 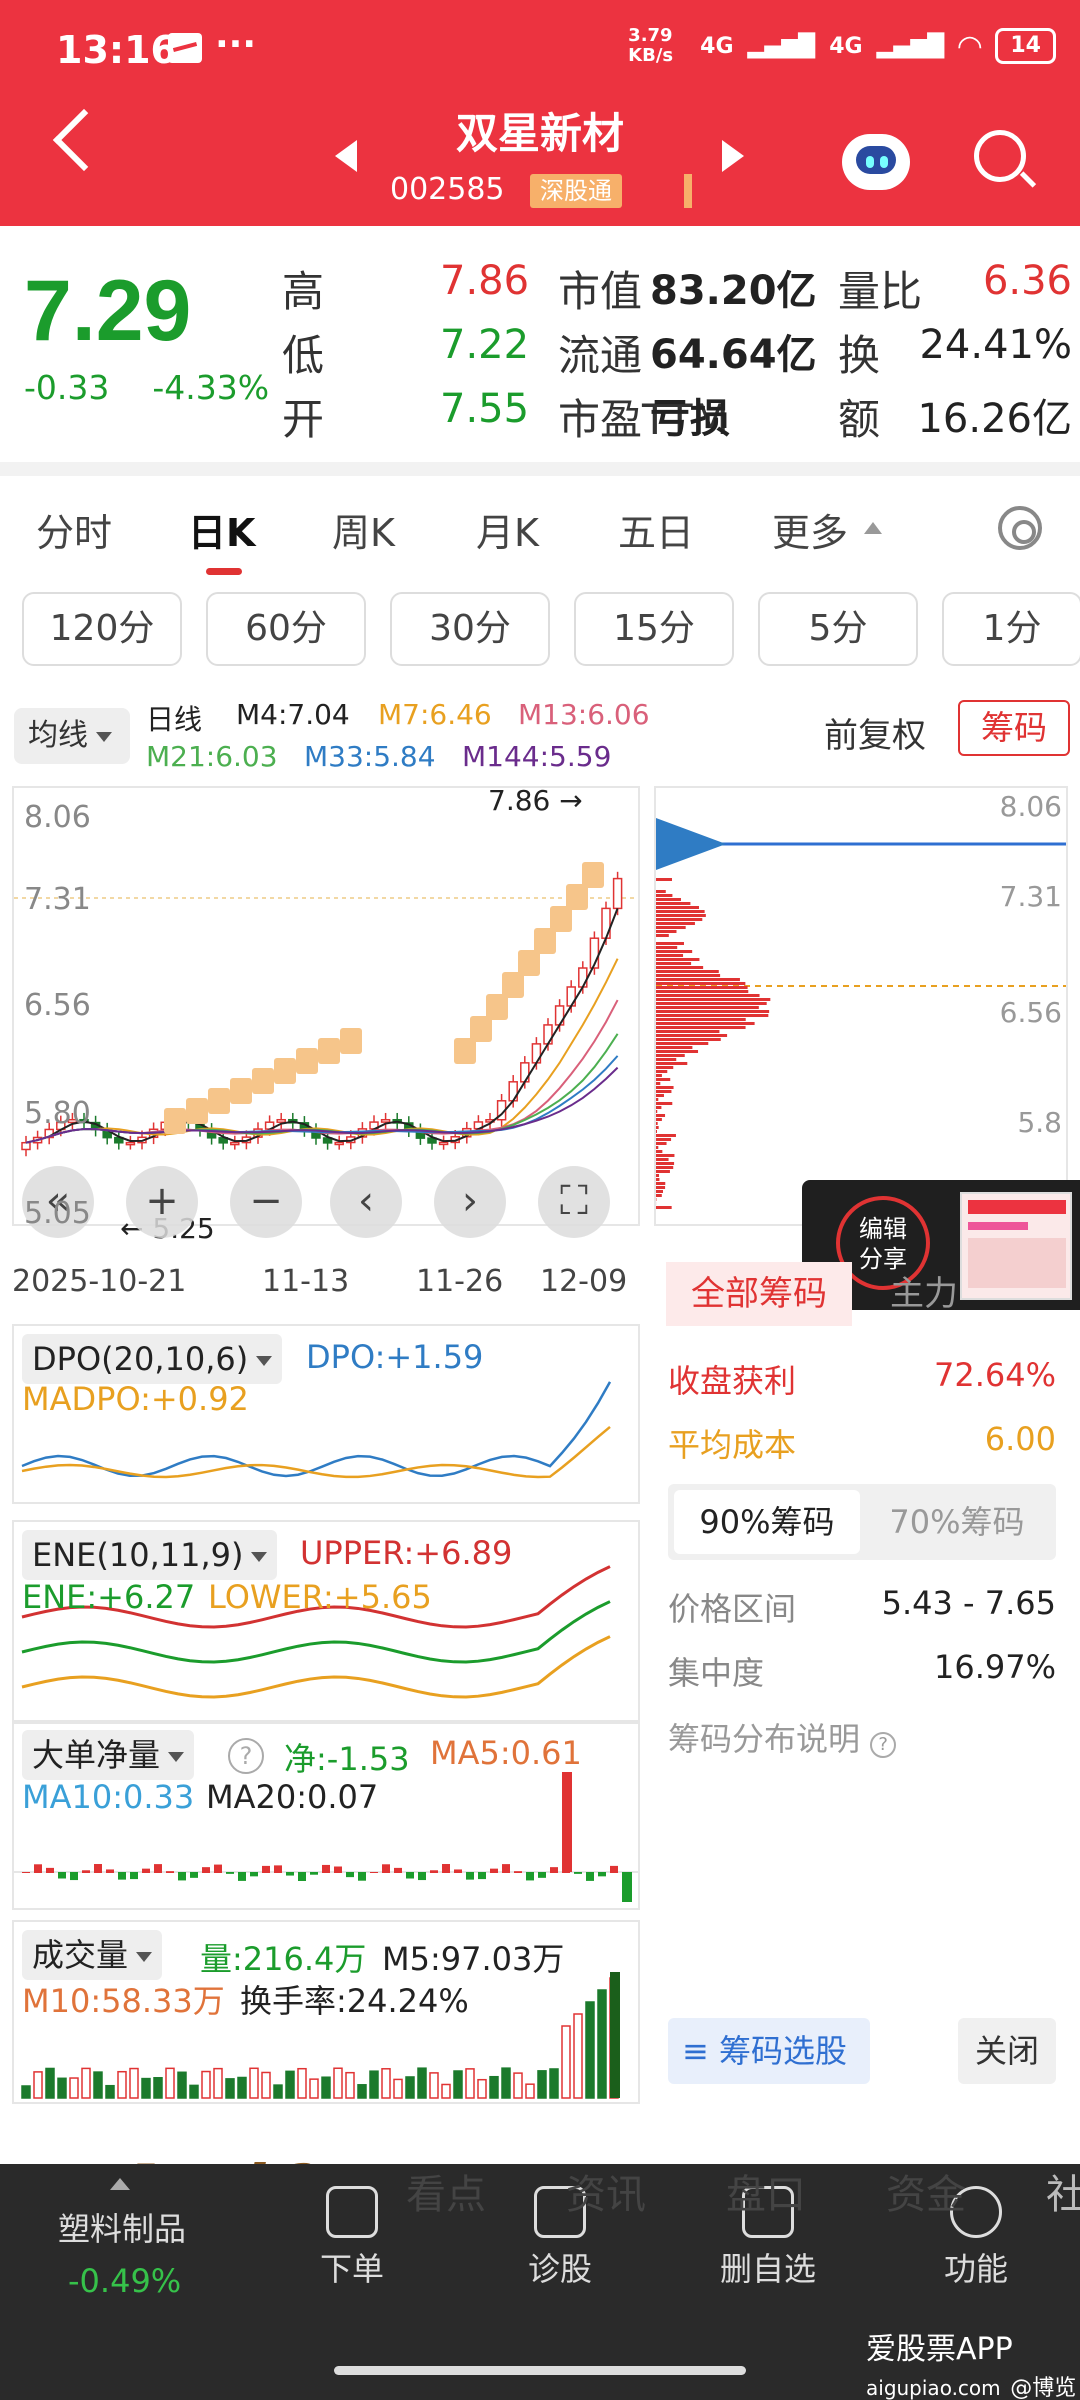 What do you see at coordinates (654, 629) in the screenshot?
I see `period-button: 15分` at bounding box center [654, 629].